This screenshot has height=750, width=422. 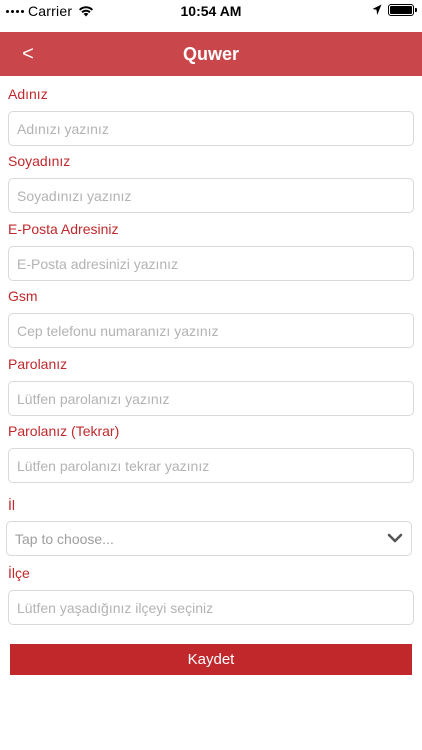 What do you see at coordinates (211, 195) in the screenshot?
I see `surname-input` at bounding box center [211, 195].